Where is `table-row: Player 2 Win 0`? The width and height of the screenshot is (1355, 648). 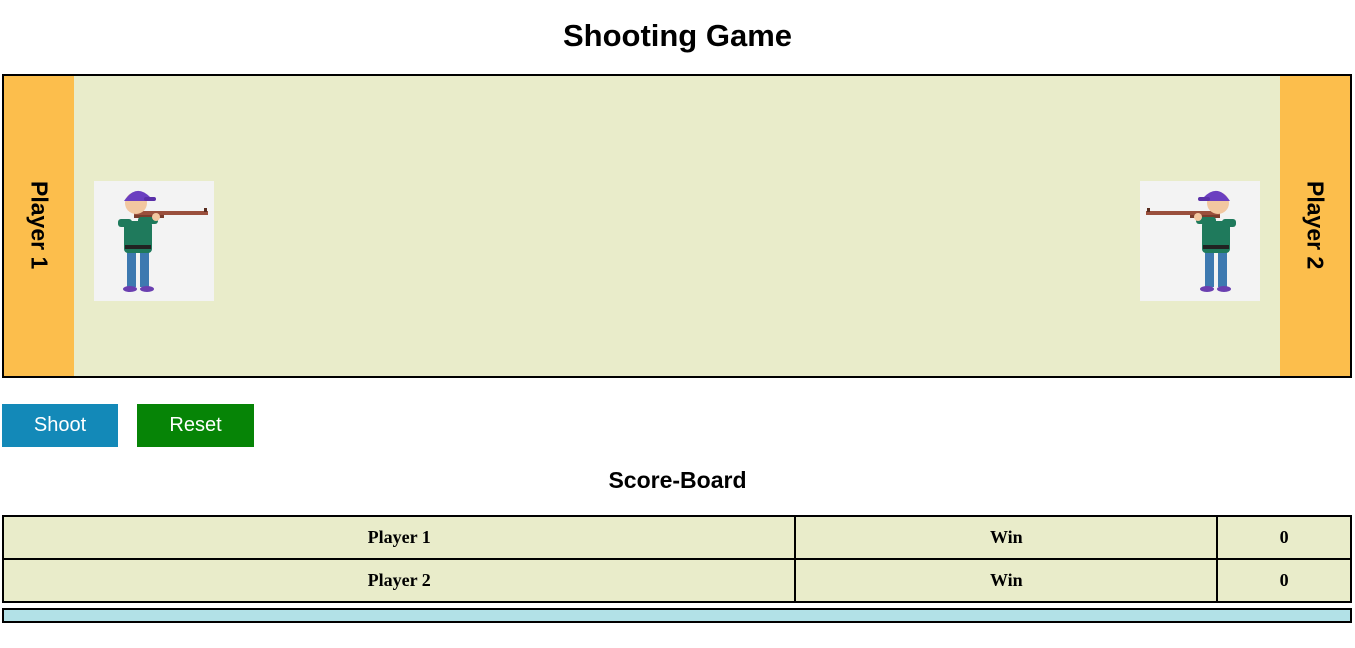 table-row: Player 2 Win 0 is located at coordinates (676, 580).